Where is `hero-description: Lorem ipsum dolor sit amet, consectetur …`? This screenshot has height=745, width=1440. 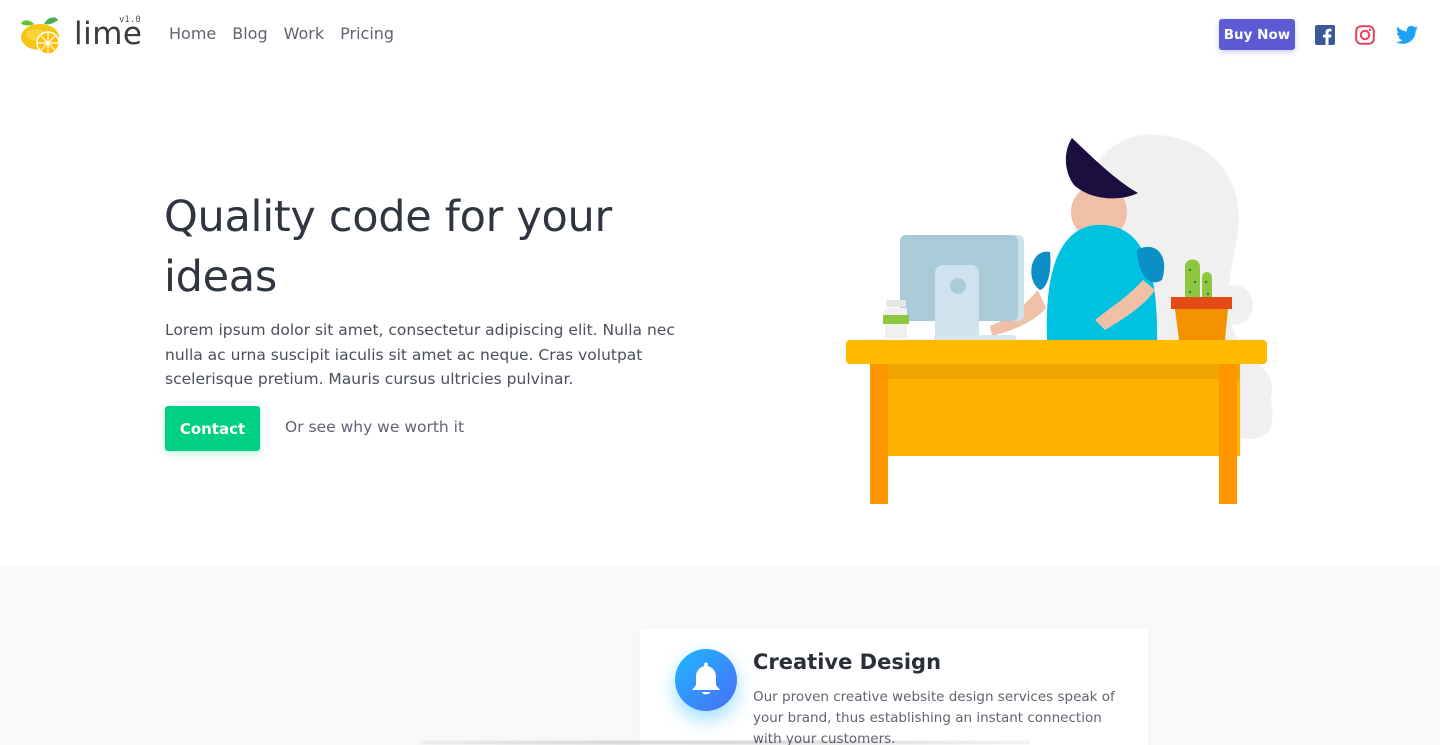
hero-description: Lorem ipsum dolor sit amet, consectetur … is located at coordinates (420, 354).